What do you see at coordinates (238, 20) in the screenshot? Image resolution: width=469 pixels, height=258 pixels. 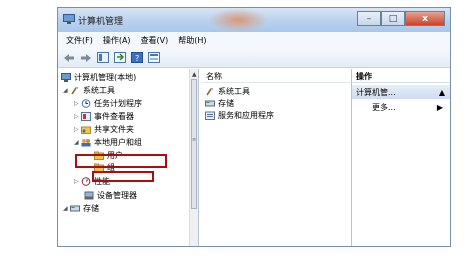 I see `title-glow` at bounding box center [238, 20].